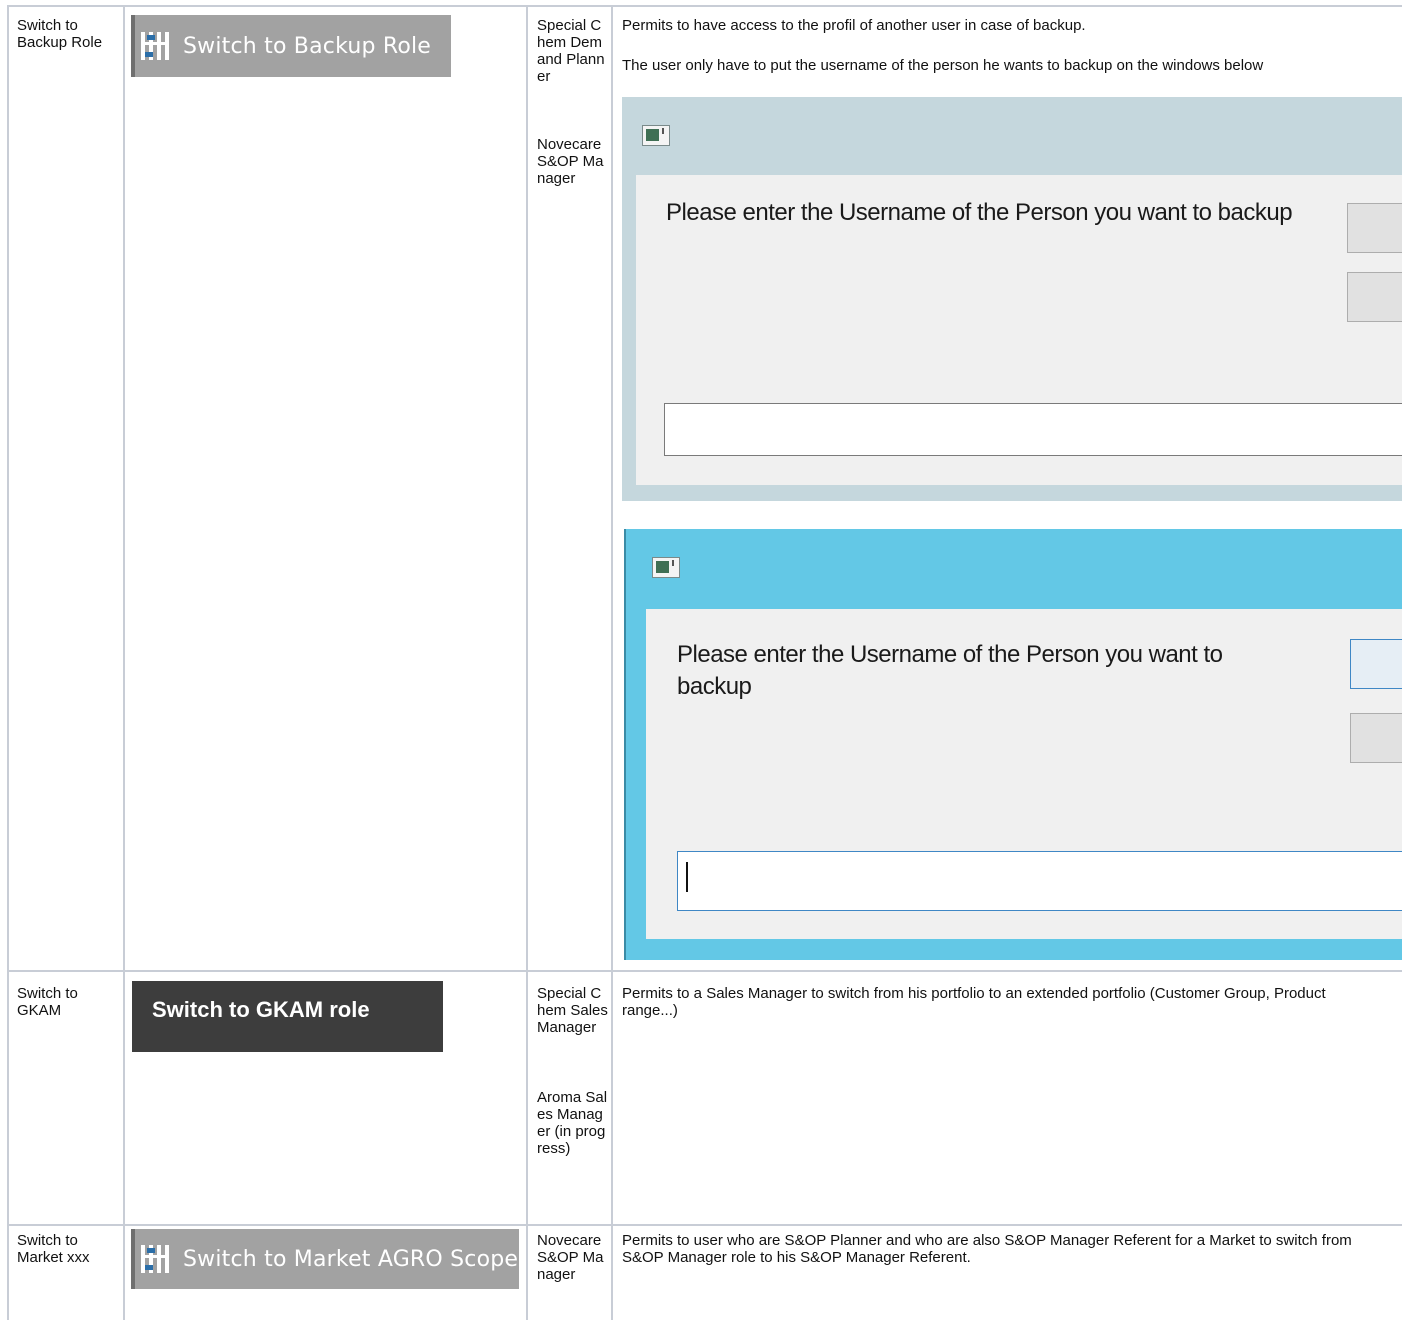 The height and width of the screenshot is (1320, 1402). Describe the element at coordinates (53, 1249) in the screenshot. I see `feature-name: Switch to Market xxx` at that location.